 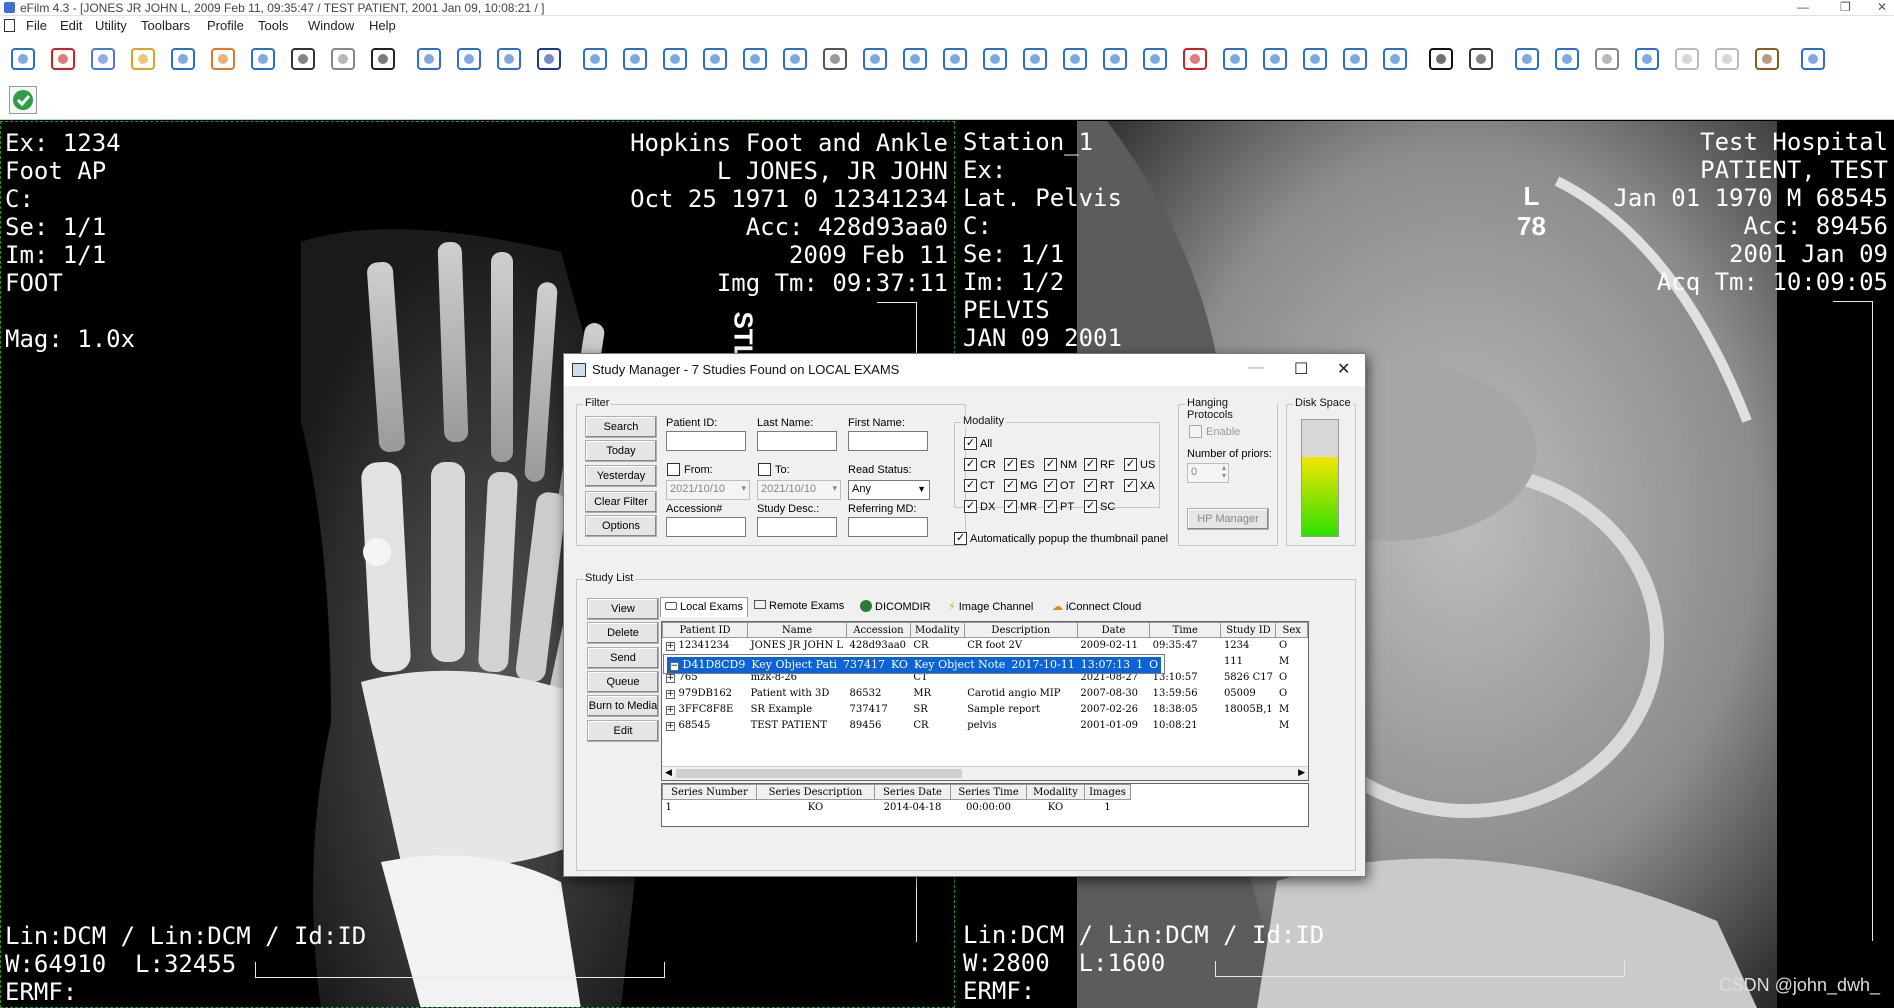 I want to click on series-column-header: Images, so click(x=1107, y=792).